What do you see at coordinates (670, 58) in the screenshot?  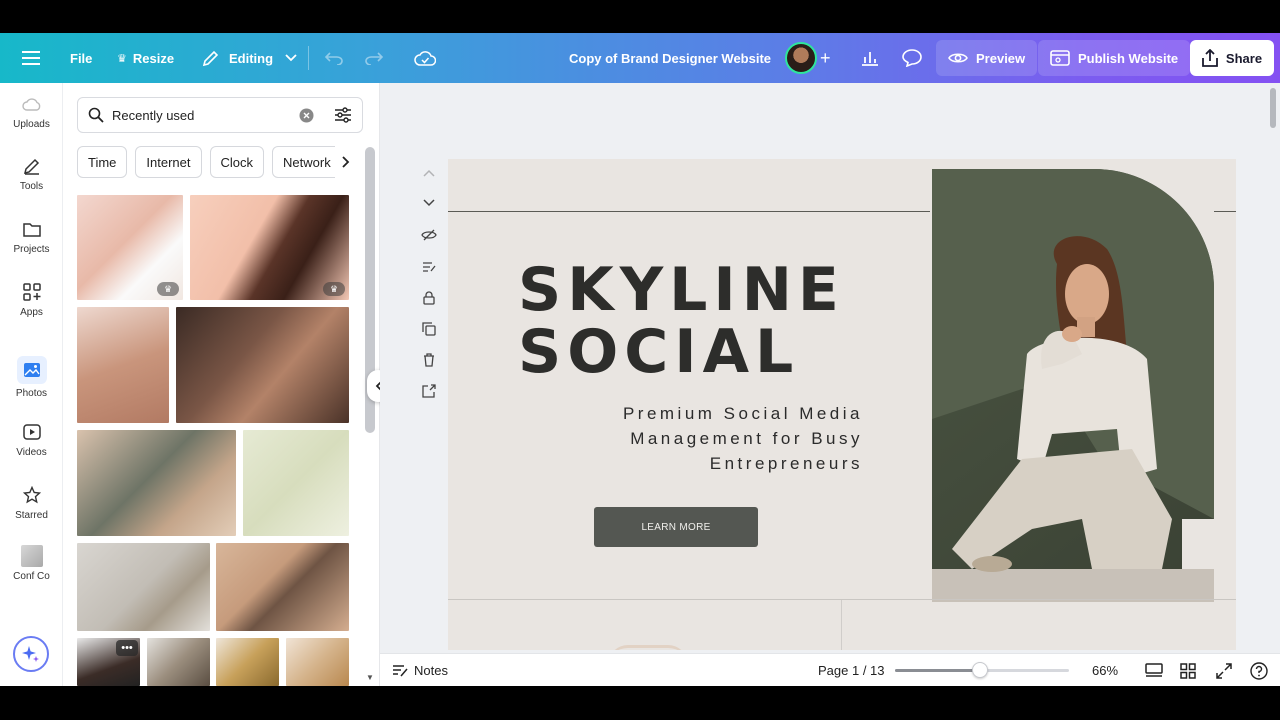 I see `document-title: Copy of Brand Designer Website` at bounding box center [670, 58].